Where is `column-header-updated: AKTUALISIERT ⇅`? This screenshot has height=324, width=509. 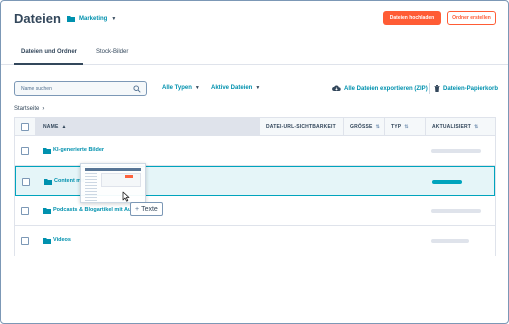
column-header-updated: AKTUALISIERT ⇅ is located at coordinates (455, 127).